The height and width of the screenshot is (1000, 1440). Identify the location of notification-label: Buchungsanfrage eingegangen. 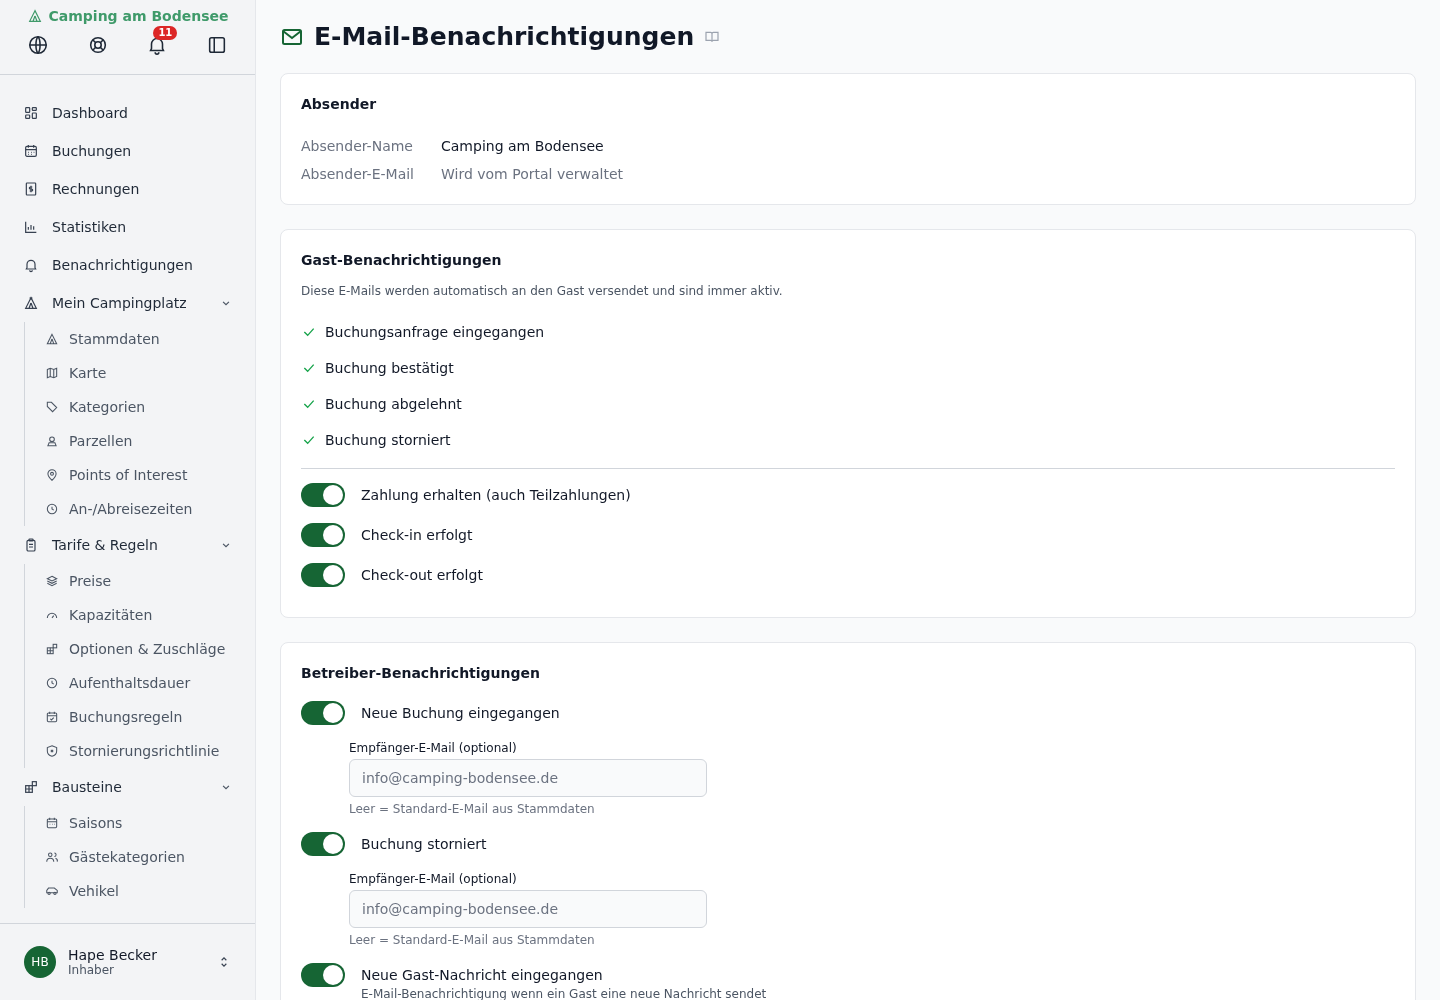
(435, 332).